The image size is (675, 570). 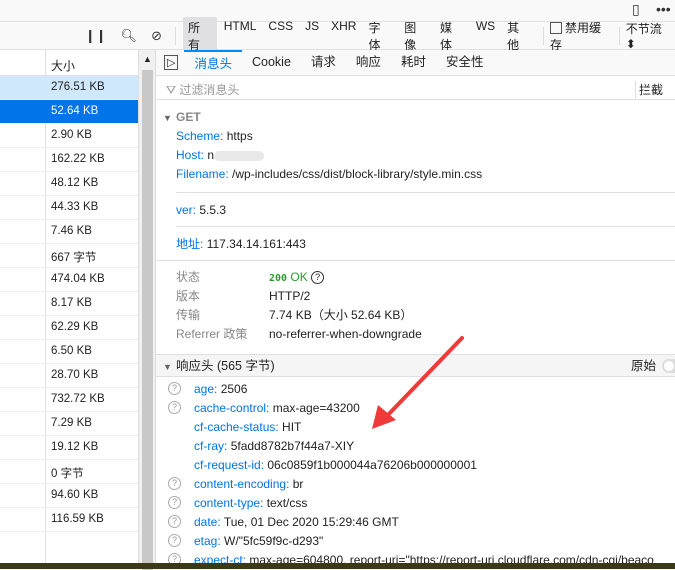 What do you see at coordinates (234, 389) in the screenshot?
I see `header-value: 2506` at bounding box center [234, 389].